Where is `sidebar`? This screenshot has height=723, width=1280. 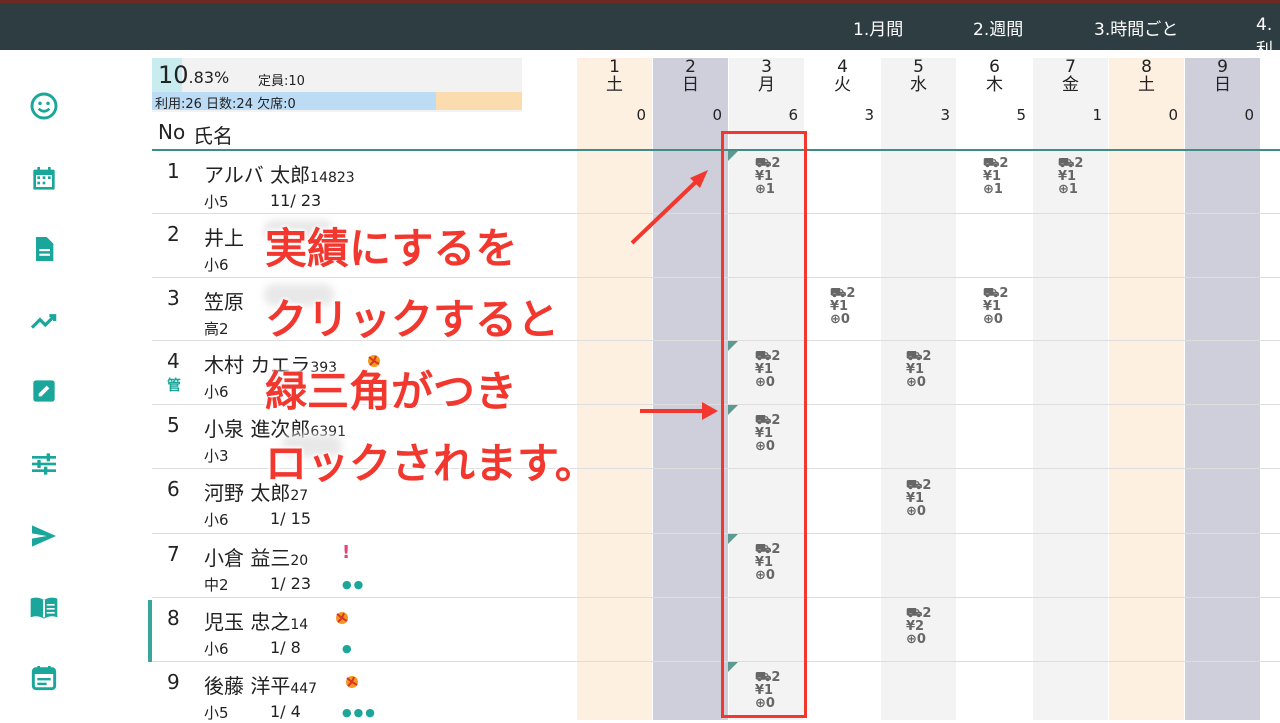 sidebar is located at coordinates (45, 385).